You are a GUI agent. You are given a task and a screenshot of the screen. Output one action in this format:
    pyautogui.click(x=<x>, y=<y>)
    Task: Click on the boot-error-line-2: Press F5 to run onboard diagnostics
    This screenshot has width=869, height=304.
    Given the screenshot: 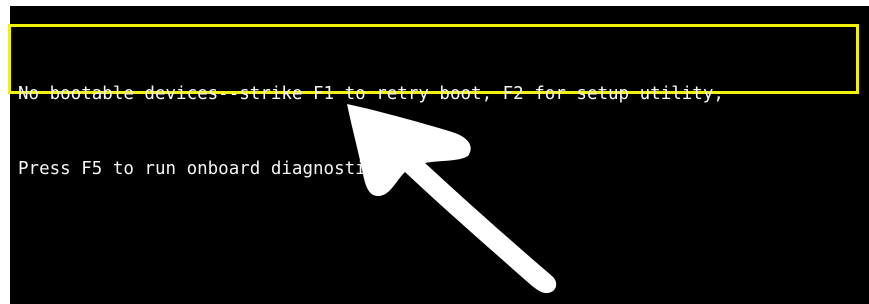 What is the action you would take?
    pyautogui.click(x=202, y=169)
    